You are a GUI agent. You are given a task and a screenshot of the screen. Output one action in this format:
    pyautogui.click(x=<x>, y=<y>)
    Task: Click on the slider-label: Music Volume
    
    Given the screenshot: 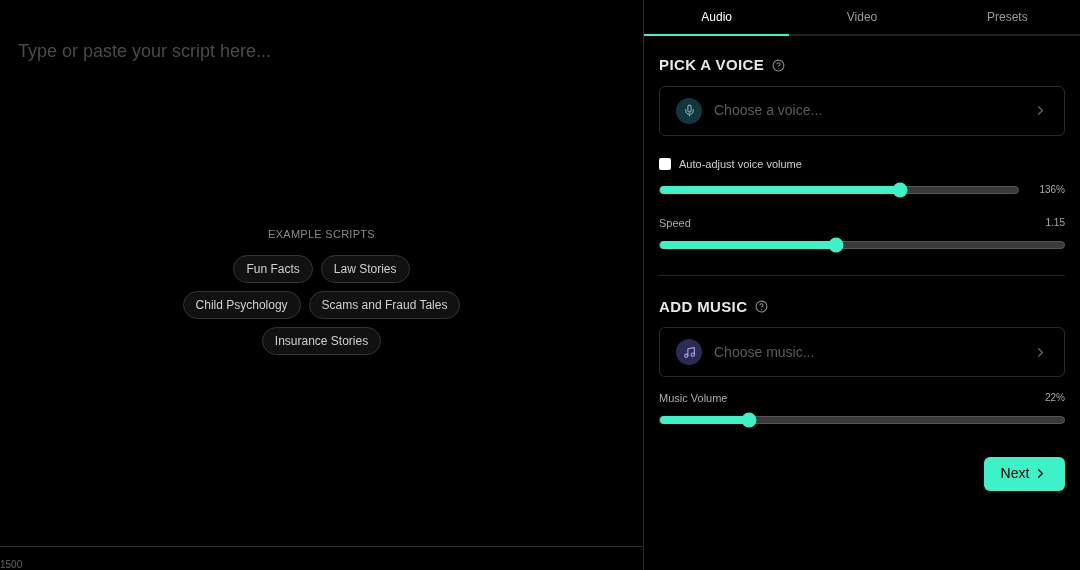 What is the action you would take?
    pyautogui.click(x=693, y=398)
    